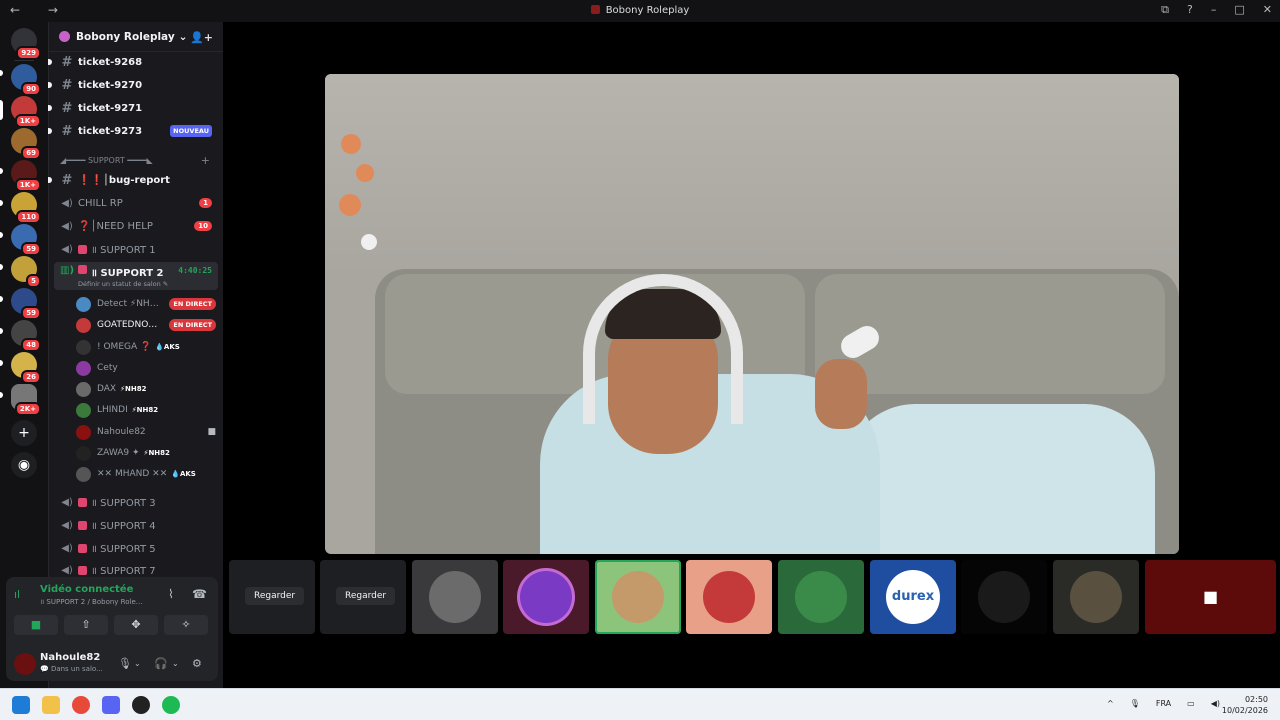 This screenshot has height=720, width=1280. I want to click on voice-user: Cety, so click(146, 368).